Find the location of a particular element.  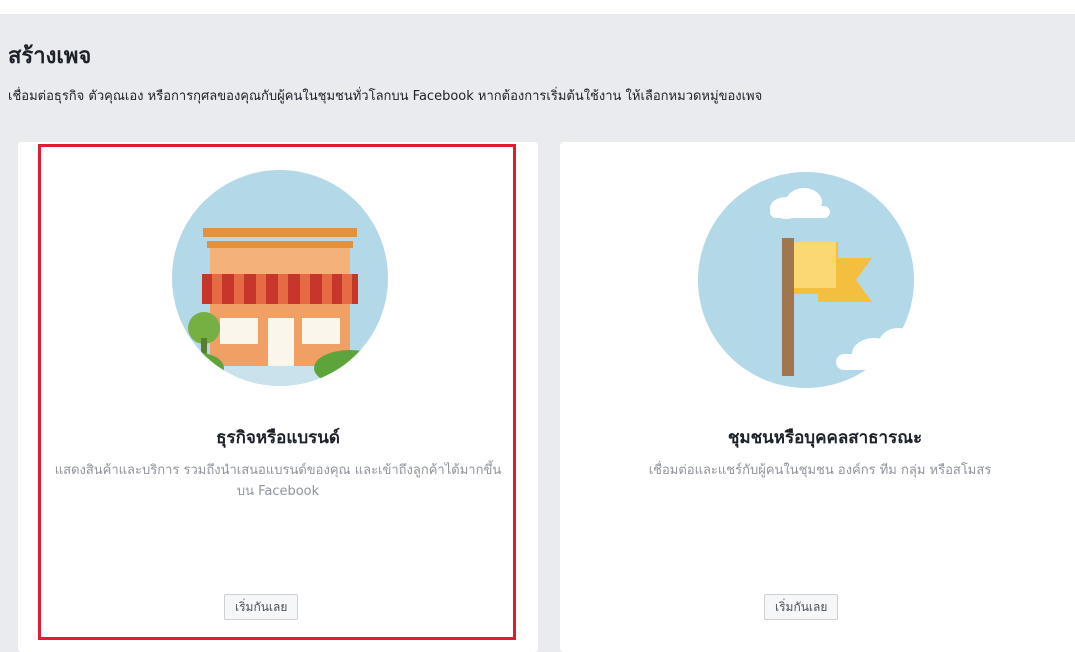

page-title: สร้างเพจ is located at coordinates (50, 56).